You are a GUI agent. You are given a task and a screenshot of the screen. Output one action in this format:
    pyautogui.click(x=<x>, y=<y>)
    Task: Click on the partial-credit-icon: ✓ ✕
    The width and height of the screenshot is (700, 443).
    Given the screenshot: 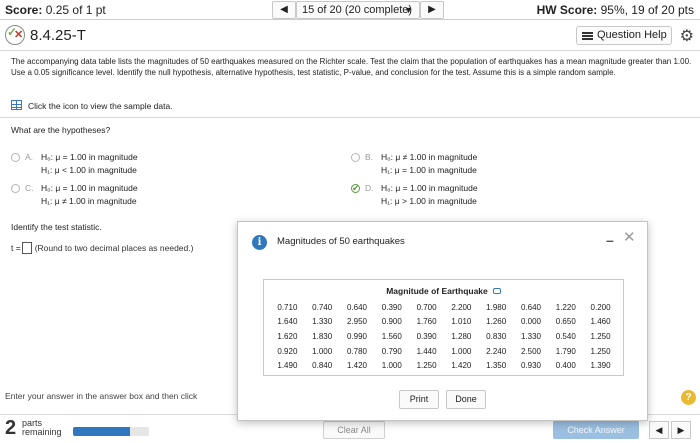 What is the action you would take?
    pyautogui.click(x=15, y=35)
    